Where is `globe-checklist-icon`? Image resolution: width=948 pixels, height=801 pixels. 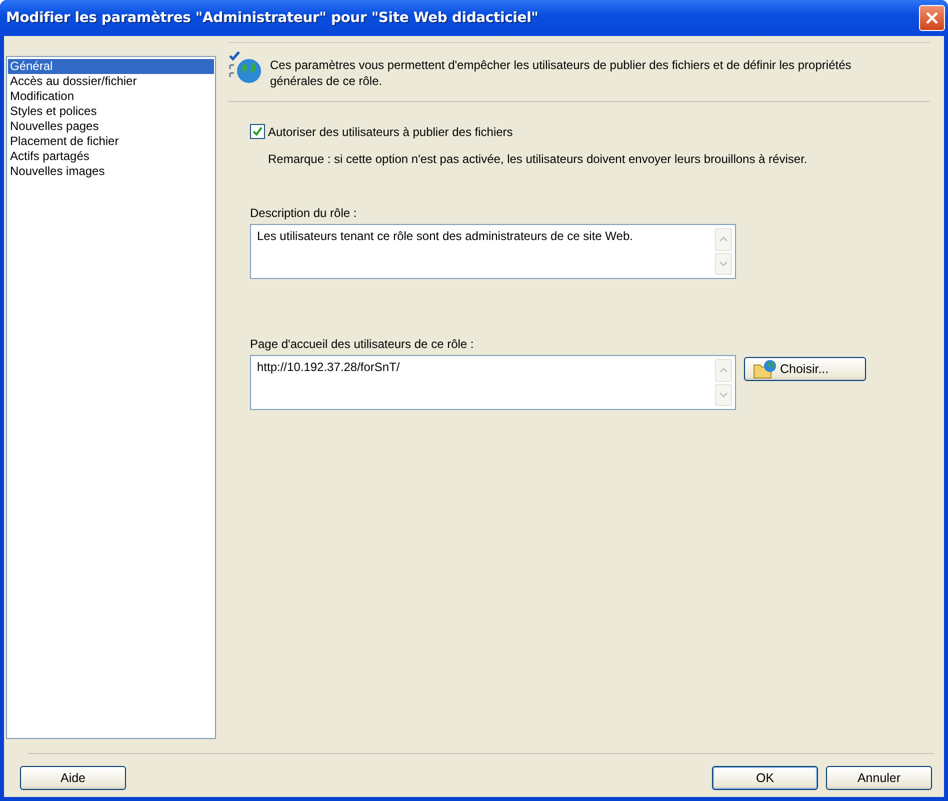
globe-checklist-icon is located at coordinates (245, 68).